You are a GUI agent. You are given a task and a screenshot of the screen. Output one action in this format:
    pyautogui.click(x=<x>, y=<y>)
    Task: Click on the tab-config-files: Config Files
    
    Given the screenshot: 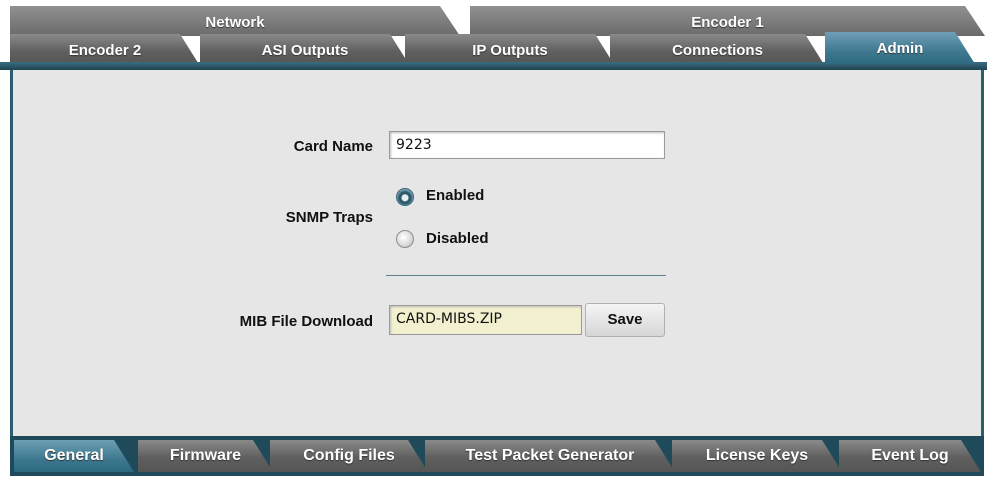 What is the action you would take?
    pyautogui.click(x=349, y=456)
    